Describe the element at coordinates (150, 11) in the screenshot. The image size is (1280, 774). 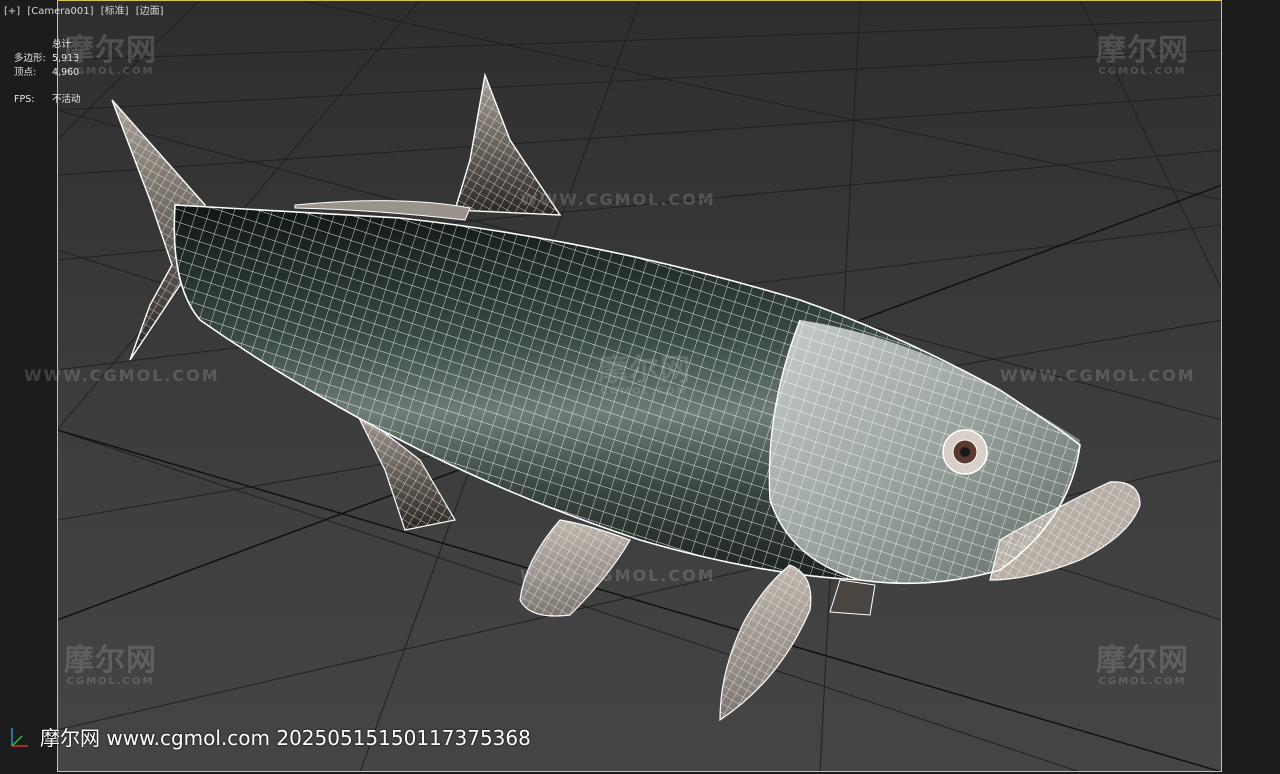
I see `viewport-display-menu: [边面]` at that location.